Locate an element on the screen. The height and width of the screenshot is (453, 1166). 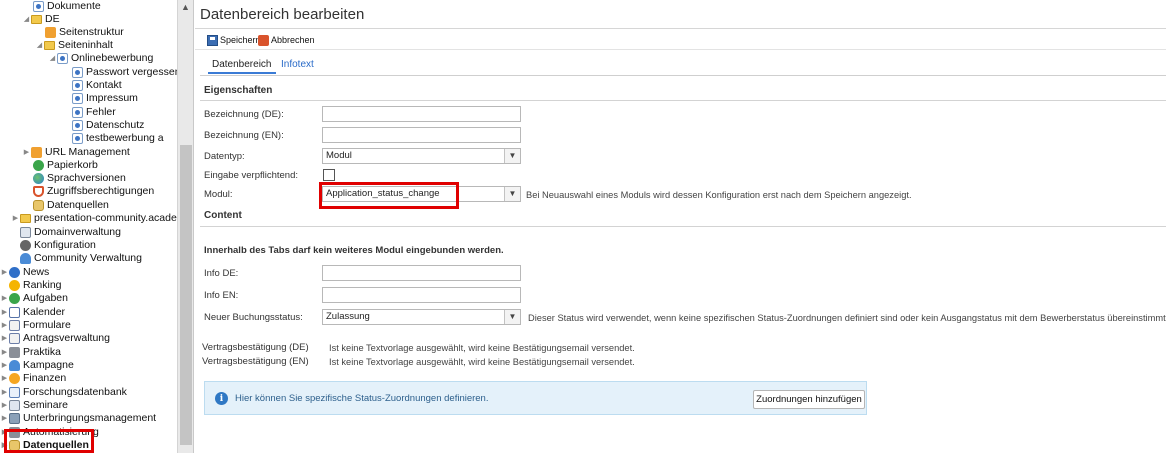
tree-item-impressum: Impressum is located at coordinates (105, 98).